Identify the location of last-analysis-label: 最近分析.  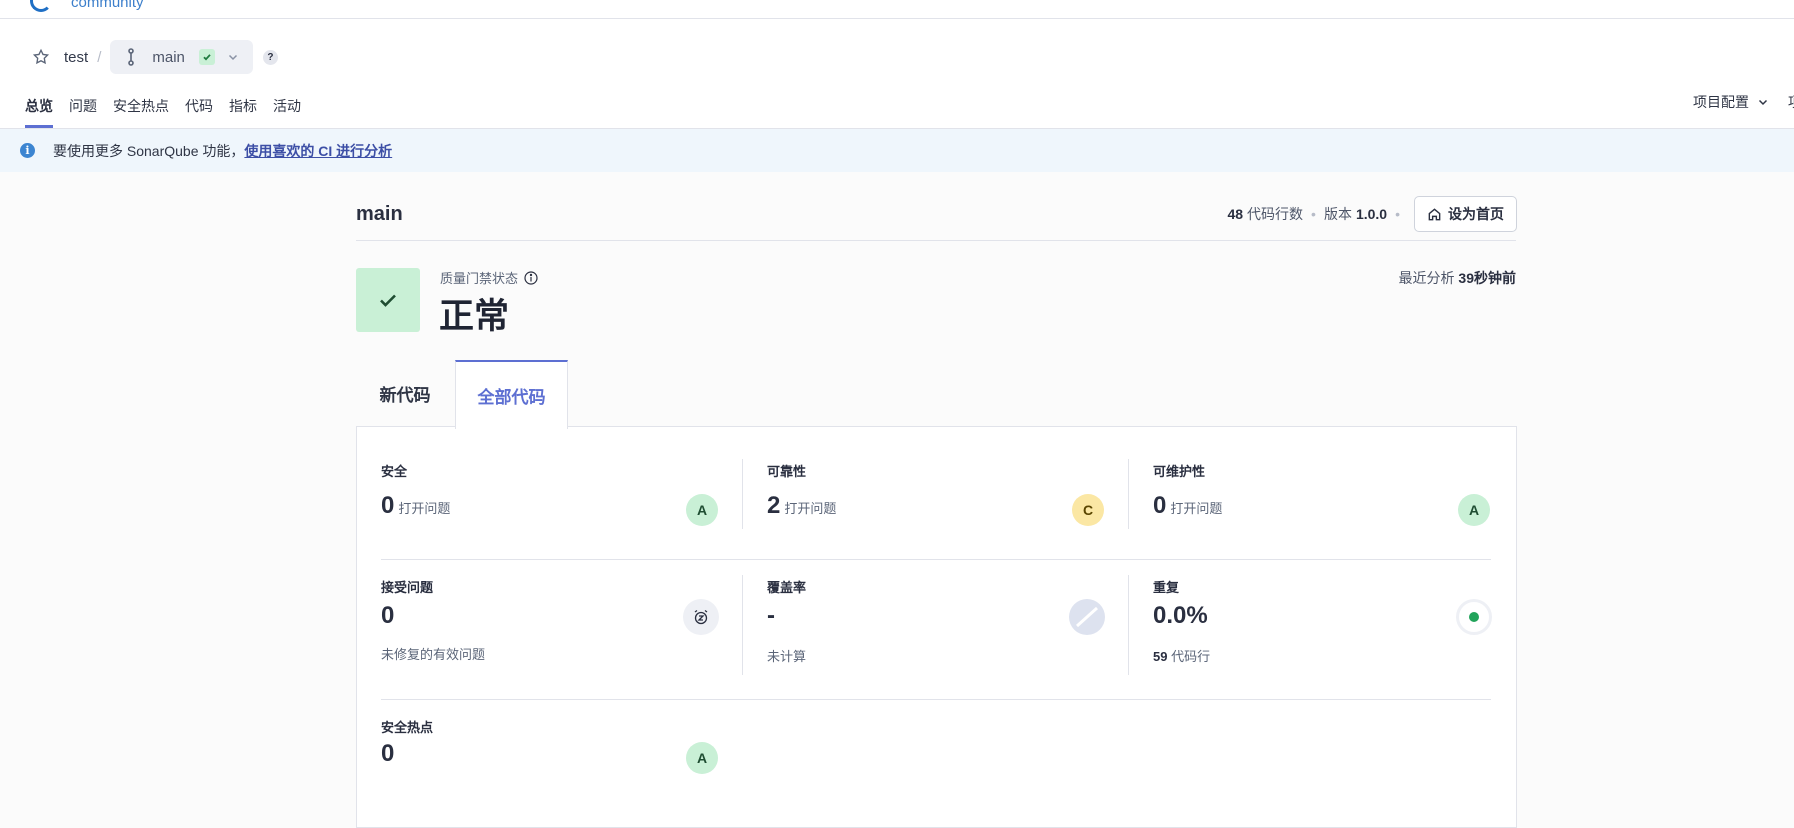
(1426, 278).